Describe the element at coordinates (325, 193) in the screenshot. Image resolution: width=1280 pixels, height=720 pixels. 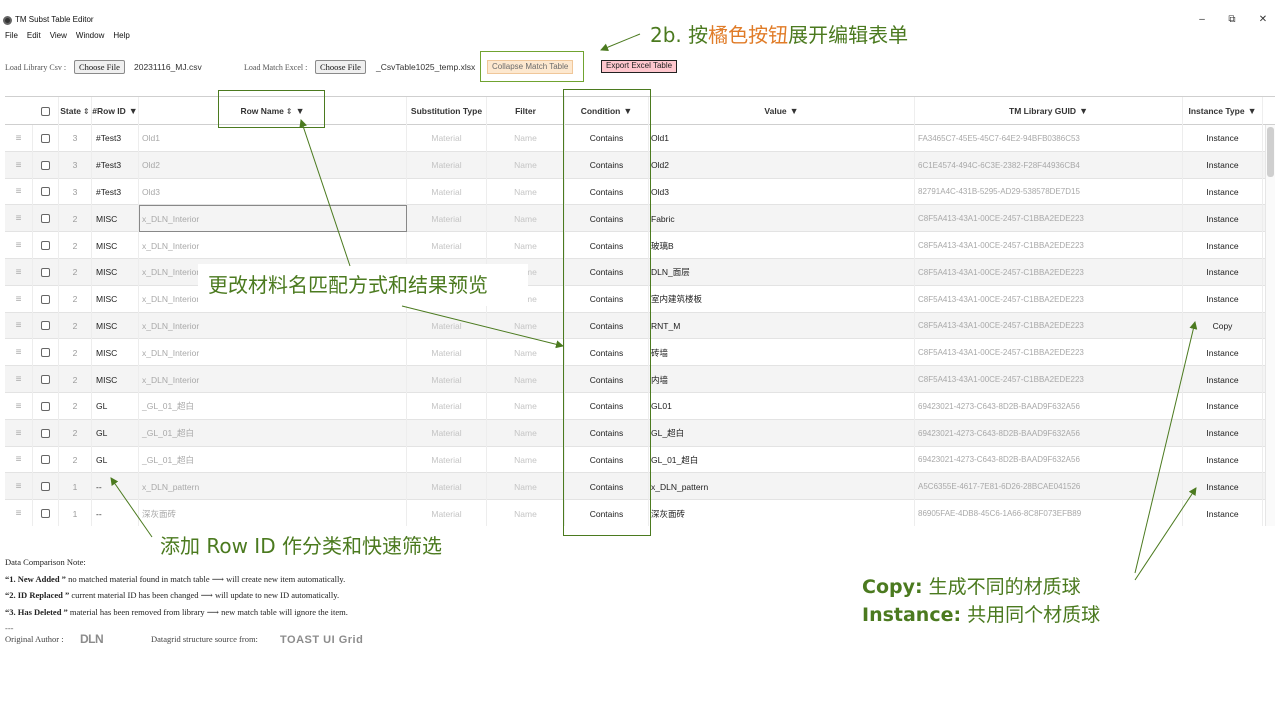
I see `arrow-to-row-name-header` at that location.